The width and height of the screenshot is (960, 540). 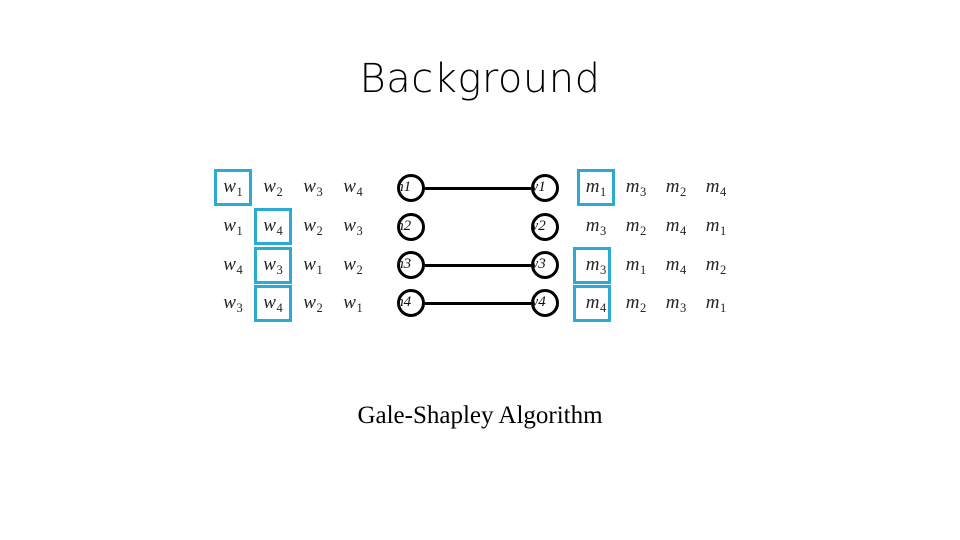 I want to click on right-pref-cell-r2-c3: m4, so click(x=676, y=226).